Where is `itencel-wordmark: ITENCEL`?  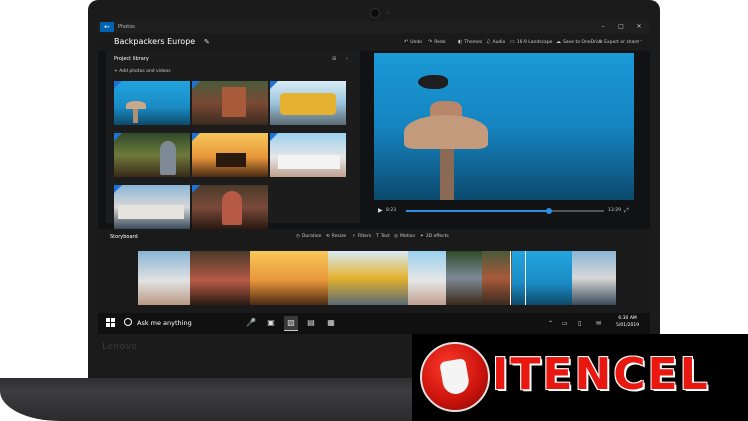 itencel-wordmark: ITENCEL is located at coordinates (601, 374).